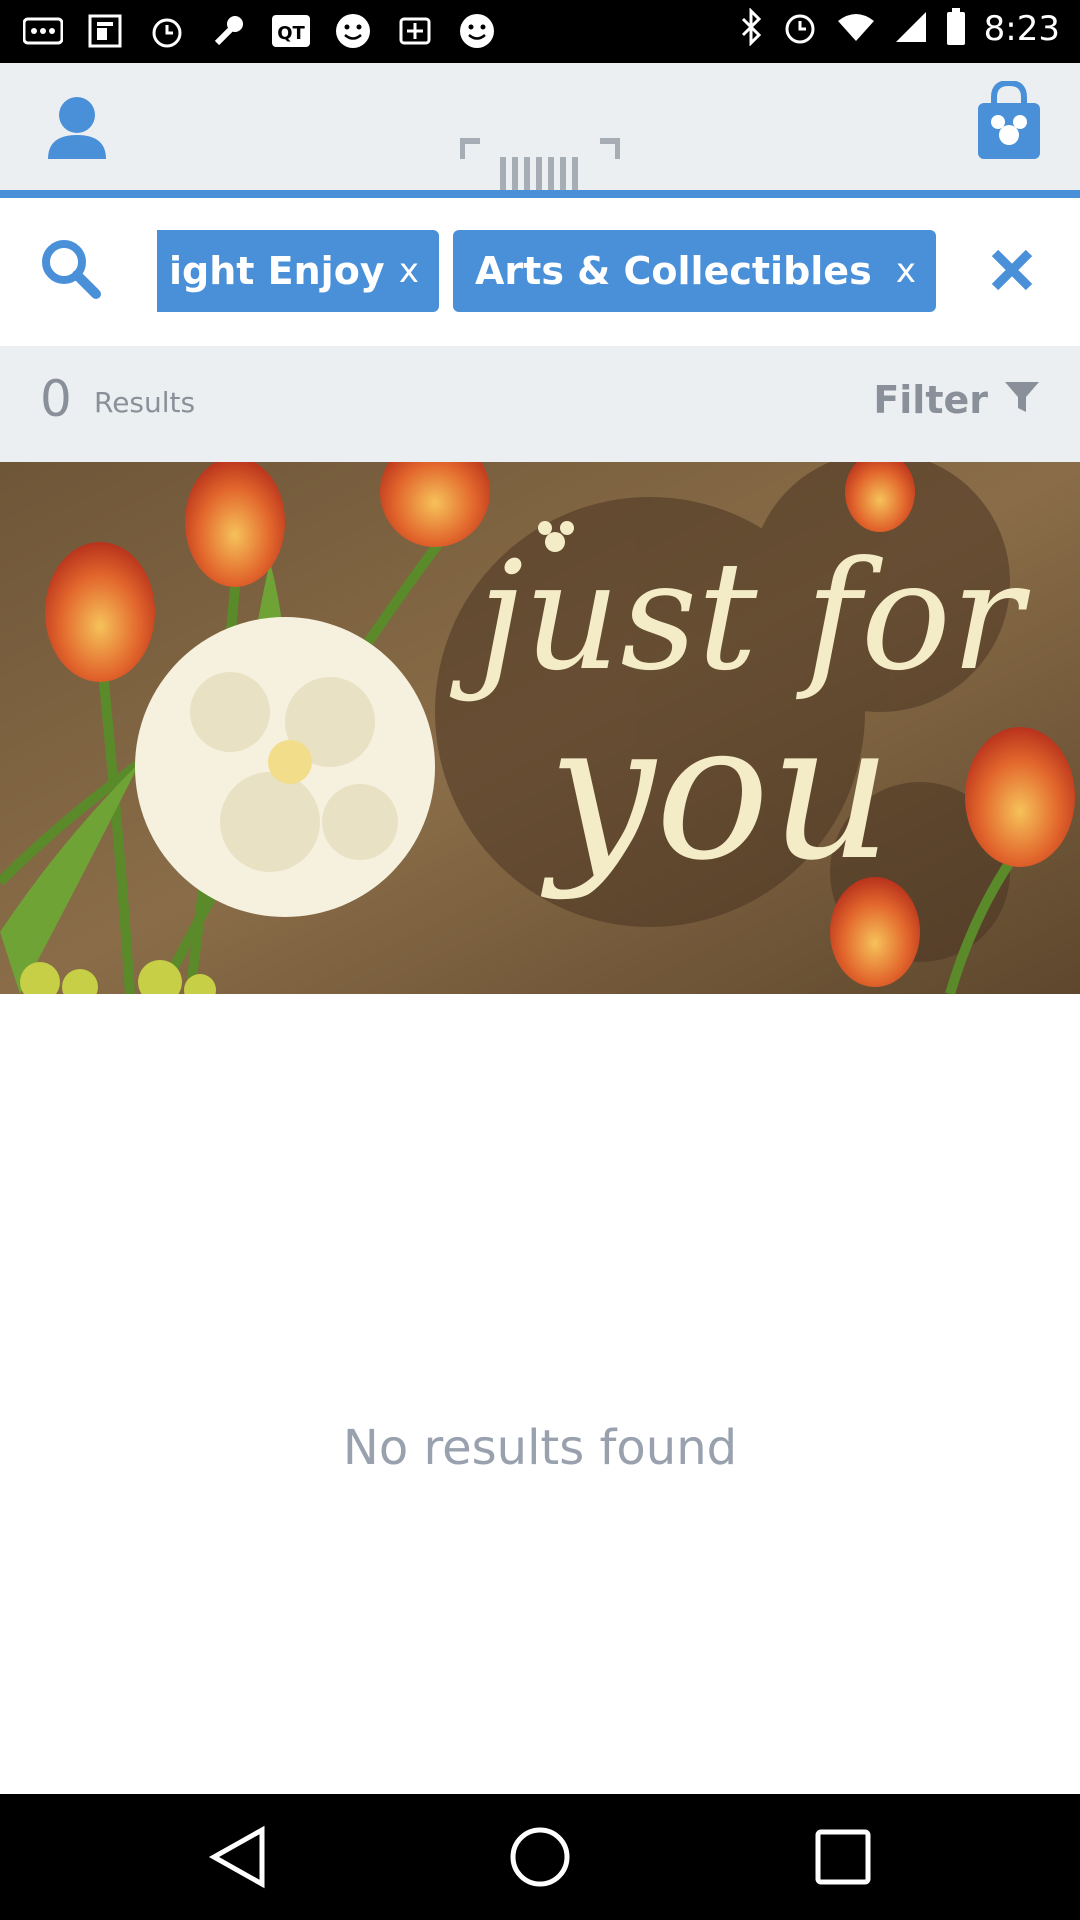 This screenshot has height=1920, width=1080. I want to click on status-icons-right: 8:23, so click(899, 28).